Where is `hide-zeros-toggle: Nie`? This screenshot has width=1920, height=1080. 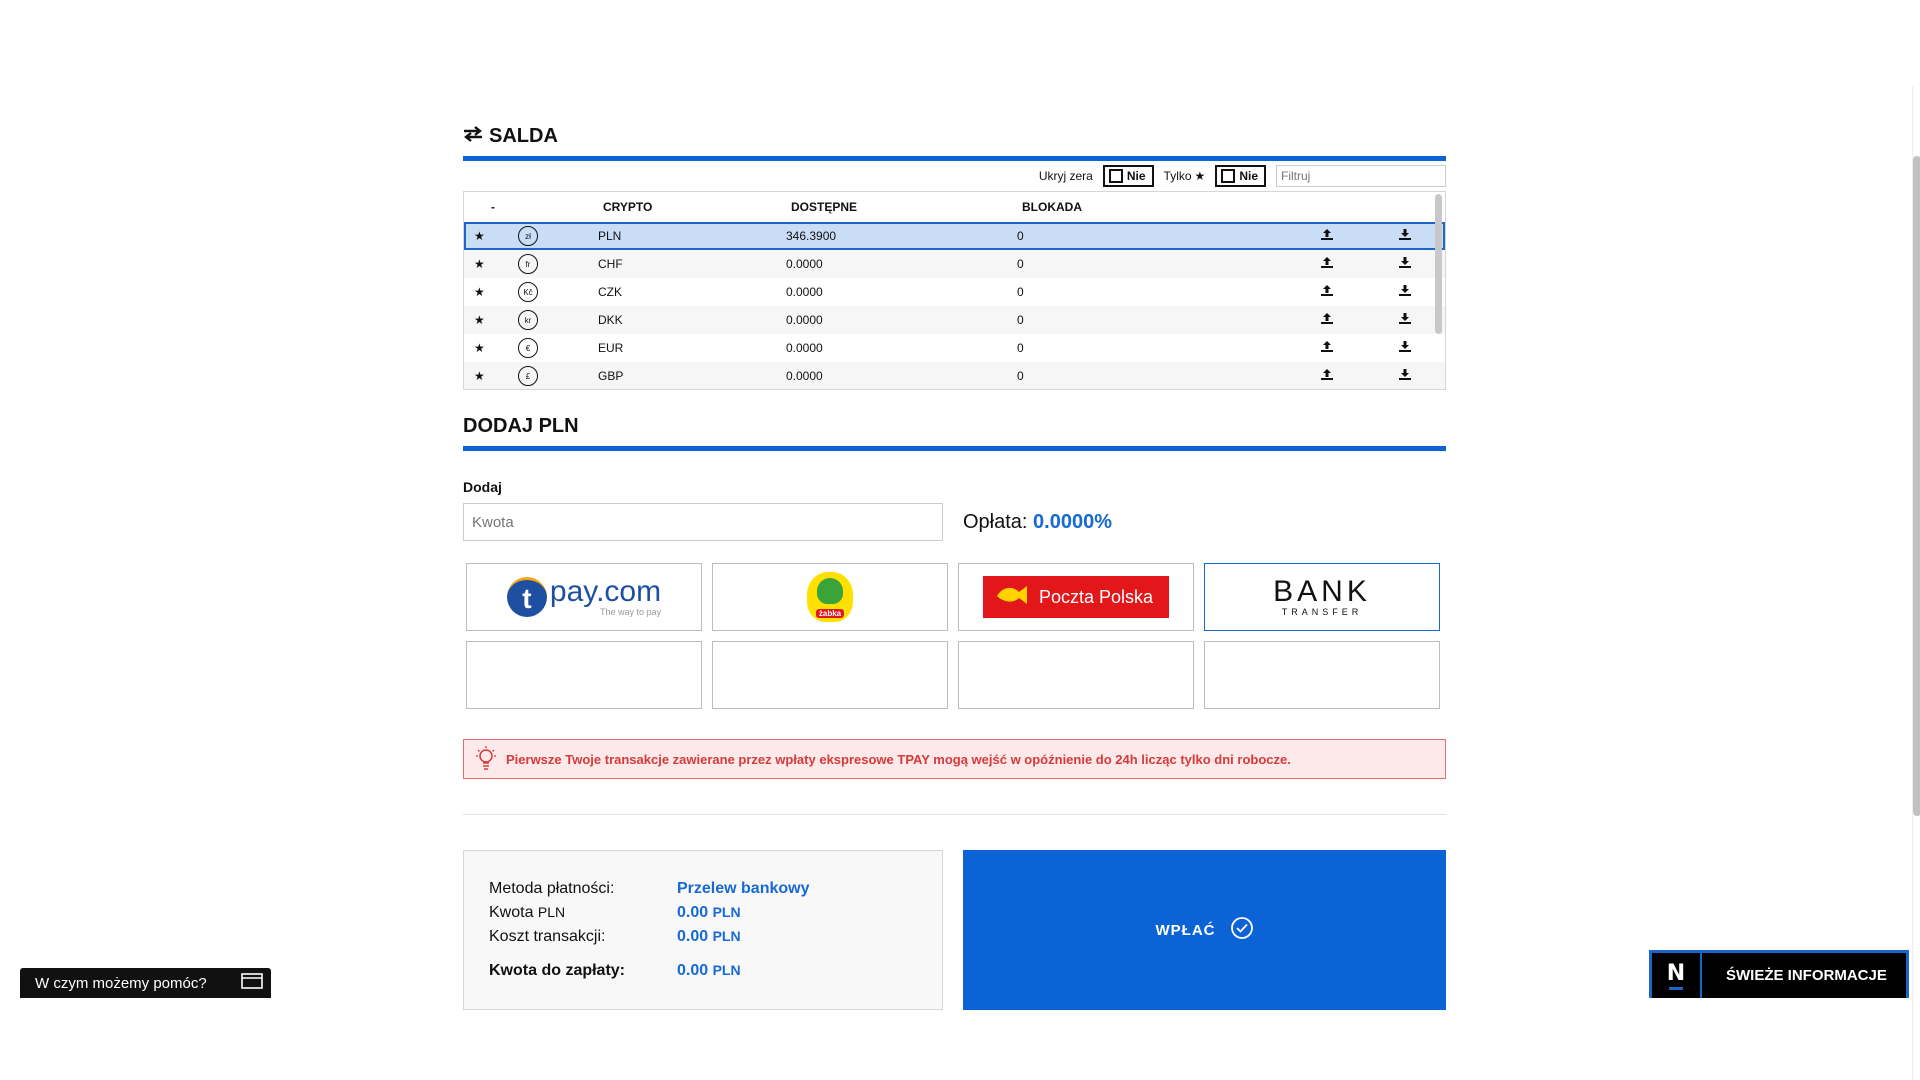 hide-zeros-toggle: Nie is located at coordinates (1128, 176).